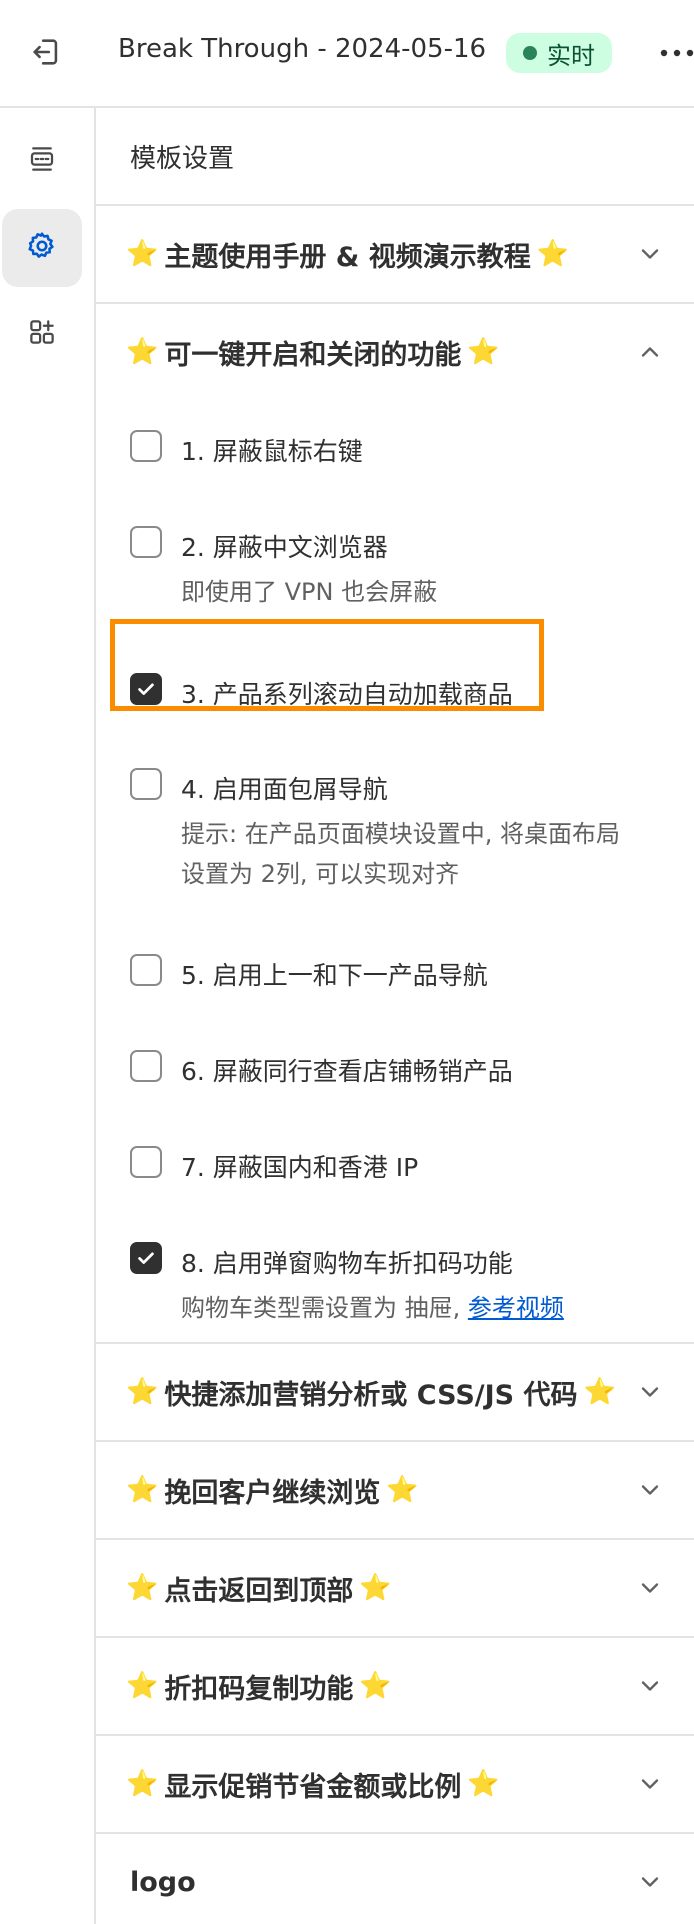  I want to click on option-label: 8. 启用弹窗购物车折扣码功能, so click(347, 1263).